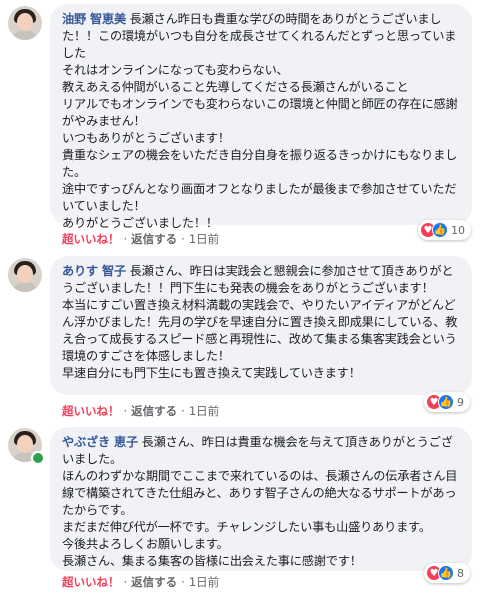  What do you see at coordinates (460, 573) in the screenshot?
I see `reaction-count: 8` at bounding box center [460, 573].